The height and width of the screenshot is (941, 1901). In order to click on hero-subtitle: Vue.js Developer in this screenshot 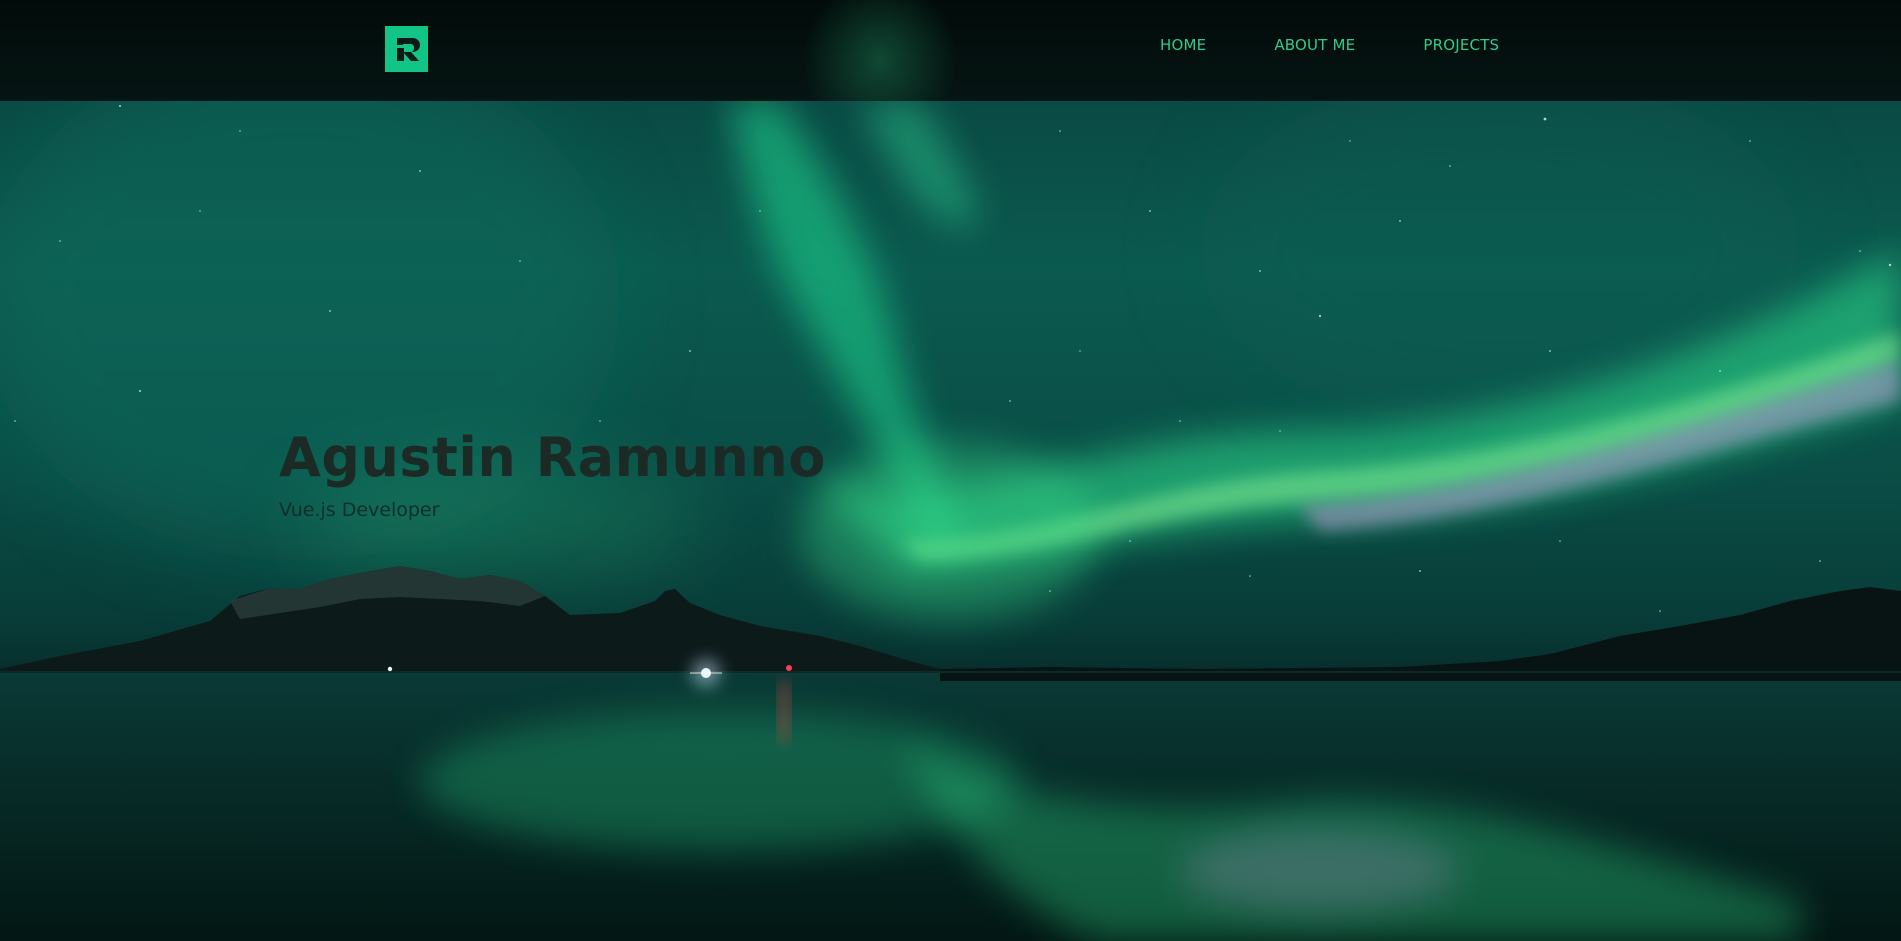, I will do `click(359, 510)`.